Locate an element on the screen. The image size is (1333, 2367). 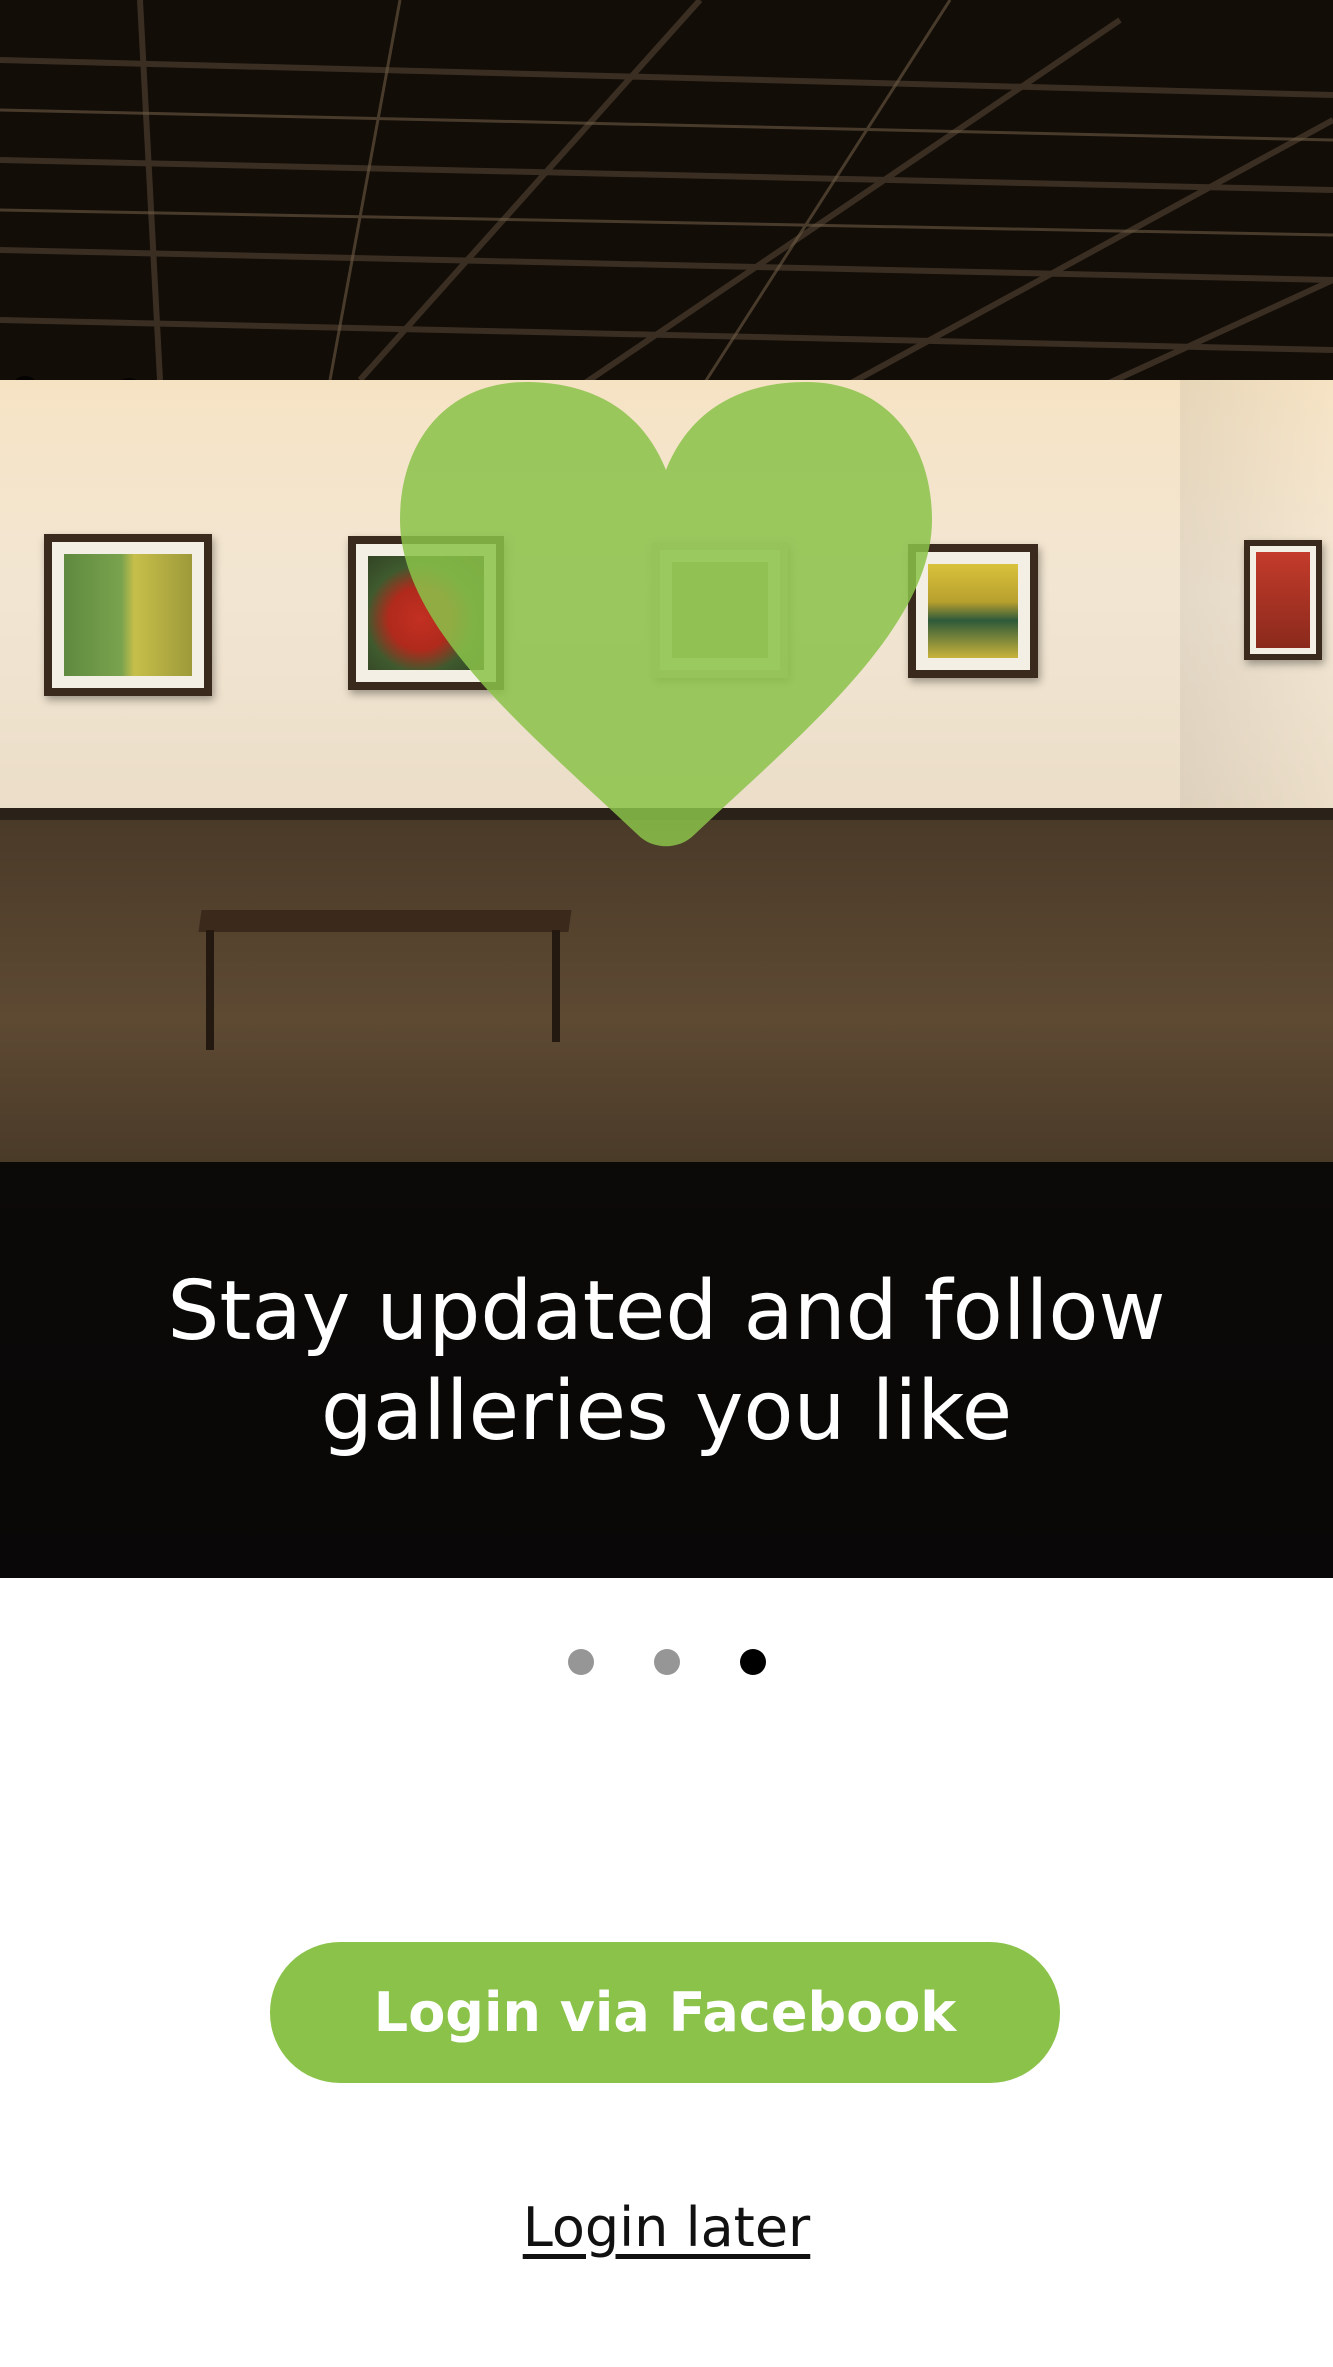
page-dot-3-active is located at coordinates (752, 1662).